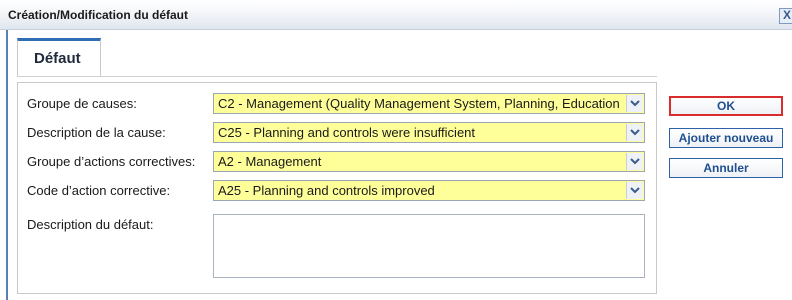 The width and height of the screenshot is (792, 300). What do you see at coordinates (96, 132) in the screenshot?
I see `cause-description-label: Description de la cause:` at bounding box center [96, 132].